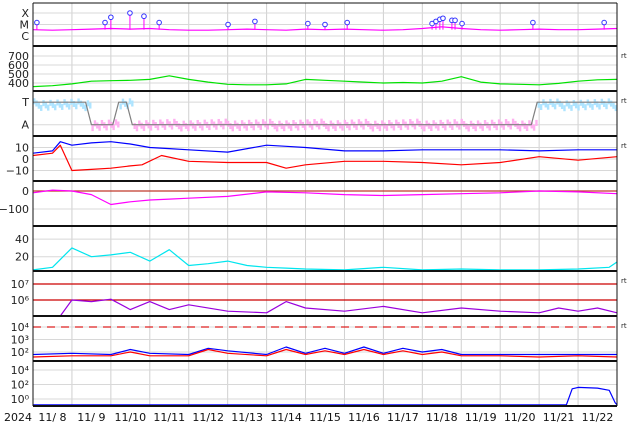 The width and height of the screenshot is (634, 424). What do you see at coordinates (325, 353) in the screenshot?
I see `series-series-red` at bounding box center [325, 353].